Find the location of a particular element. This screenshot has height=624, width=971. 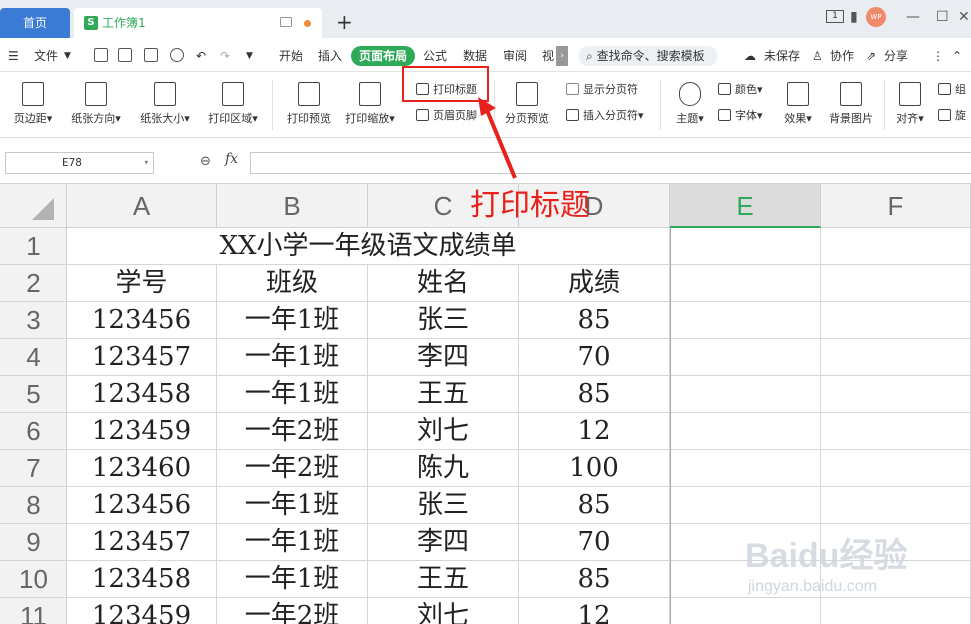

annotation-label: 打印标题 is located at coordinates (530, 205).